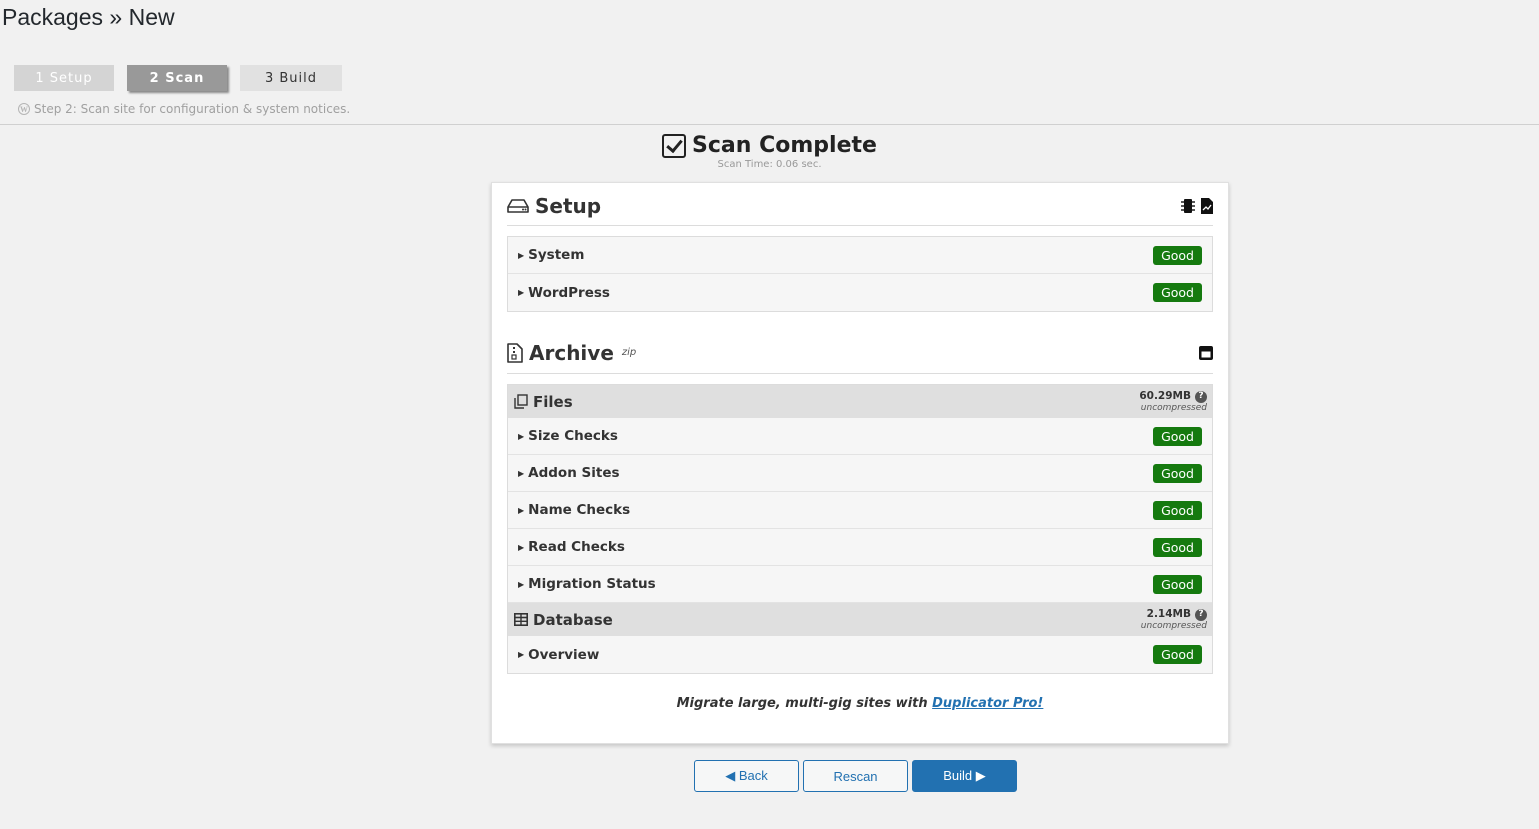 The width and height of the screenshot is (1539, 829). I want to click on setup-group: ▶ System Good ▶ WordPress Good, so click(860, 274).